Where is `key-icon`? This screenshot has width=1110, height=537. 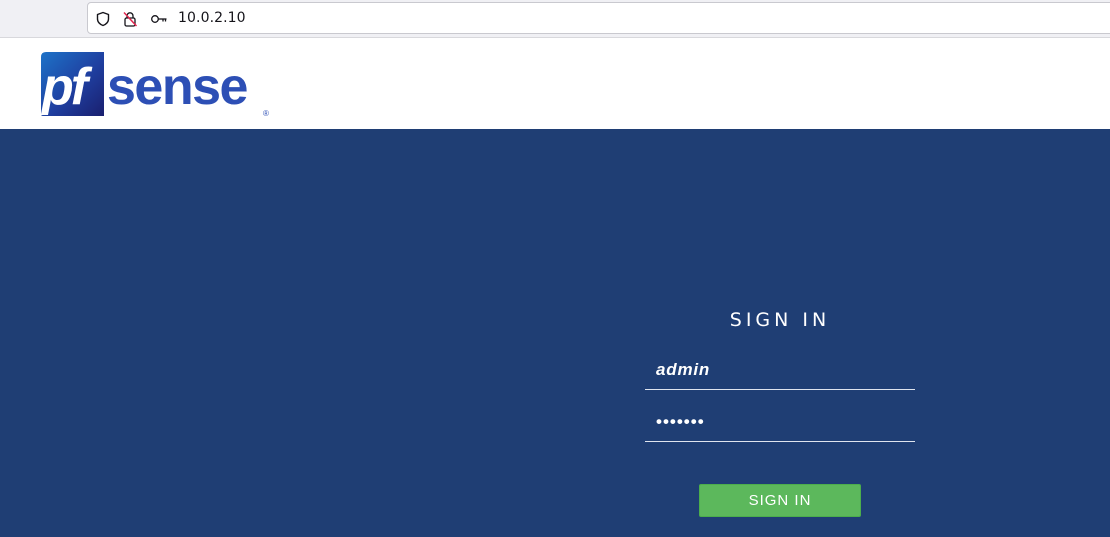
key-icon is located at coordinates (159, 19).